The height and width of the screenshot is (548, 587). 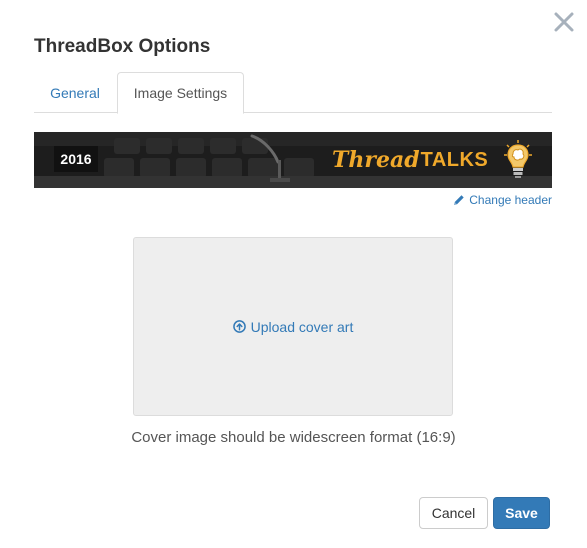 I want to click on upload-cover-art-label: Upload cover art, so click(x=302, y=326).